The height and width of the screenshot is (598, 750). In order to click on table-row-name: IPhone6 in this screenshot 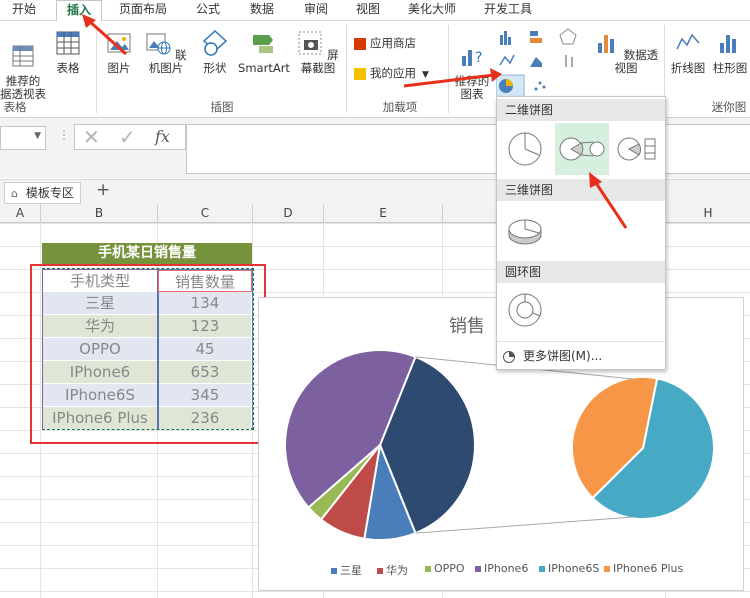, I will do `click(100, 372)`.